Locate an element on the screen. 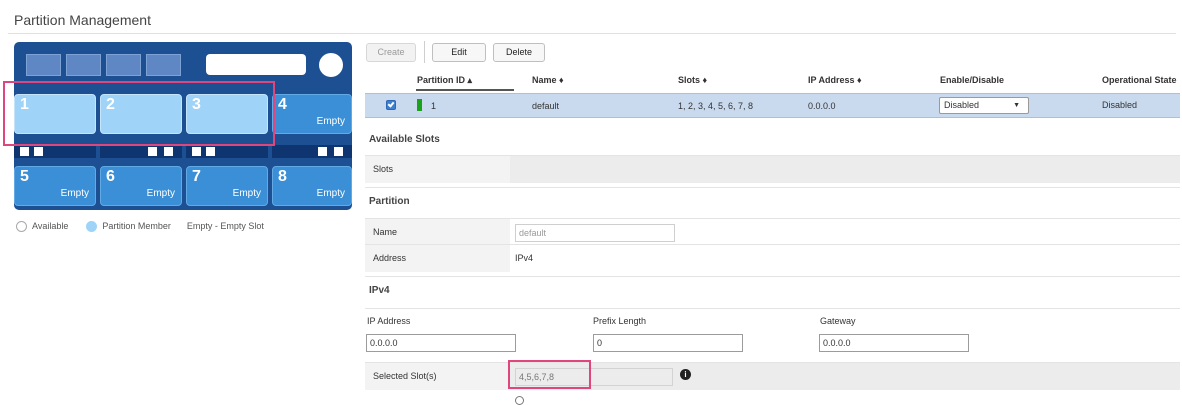  cell-name: default is located at coordinates (546, 106).